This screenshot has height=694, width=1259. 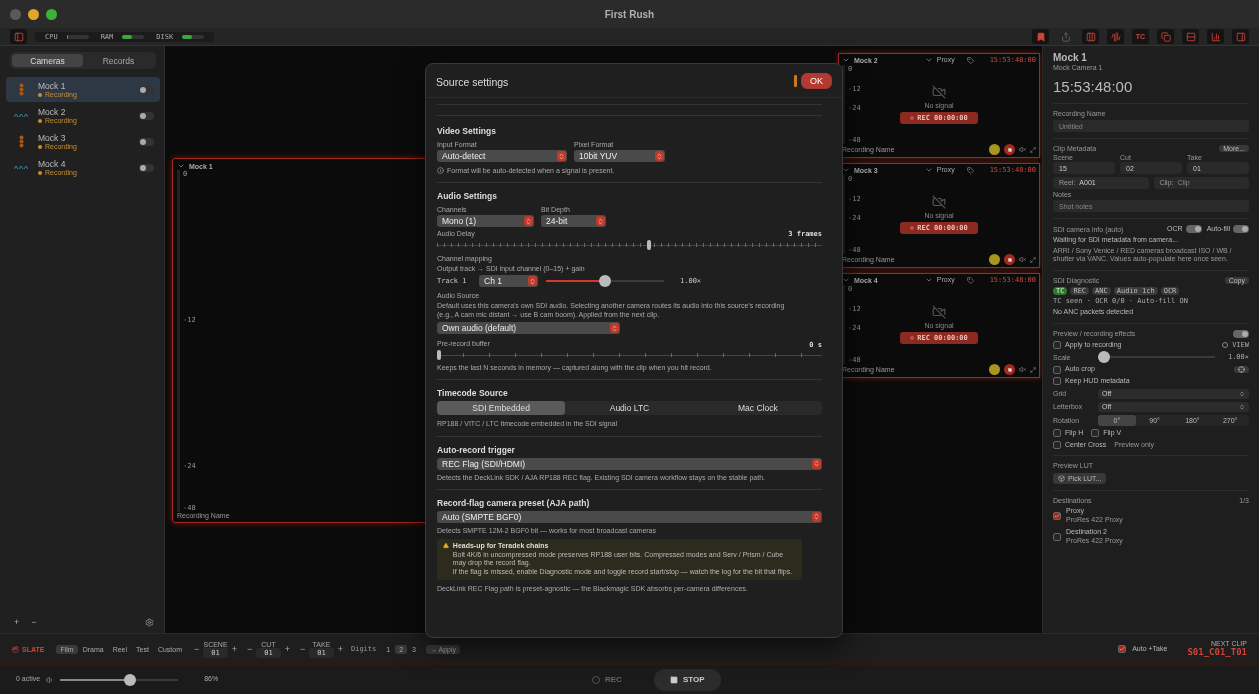 I want to click on remove-button: −, so click(x=34, y=622).